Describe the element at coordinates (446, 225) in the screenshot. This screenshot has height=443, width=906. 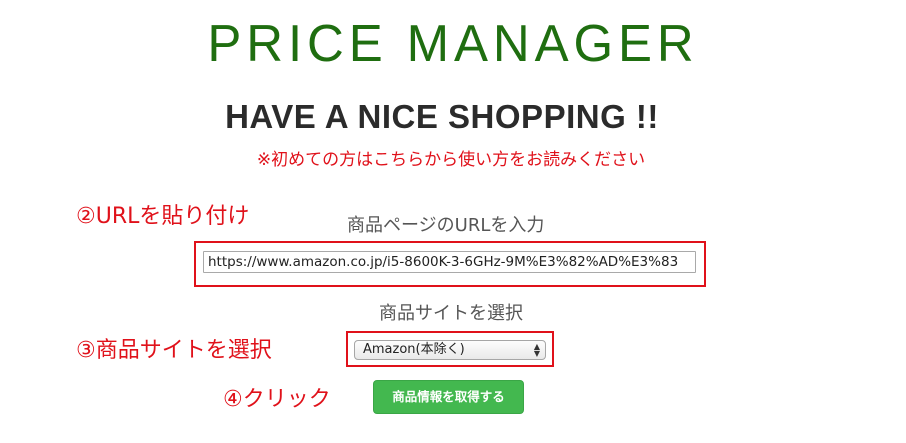
I see `url-field-label: 商品ページのURLを入力` at that location.